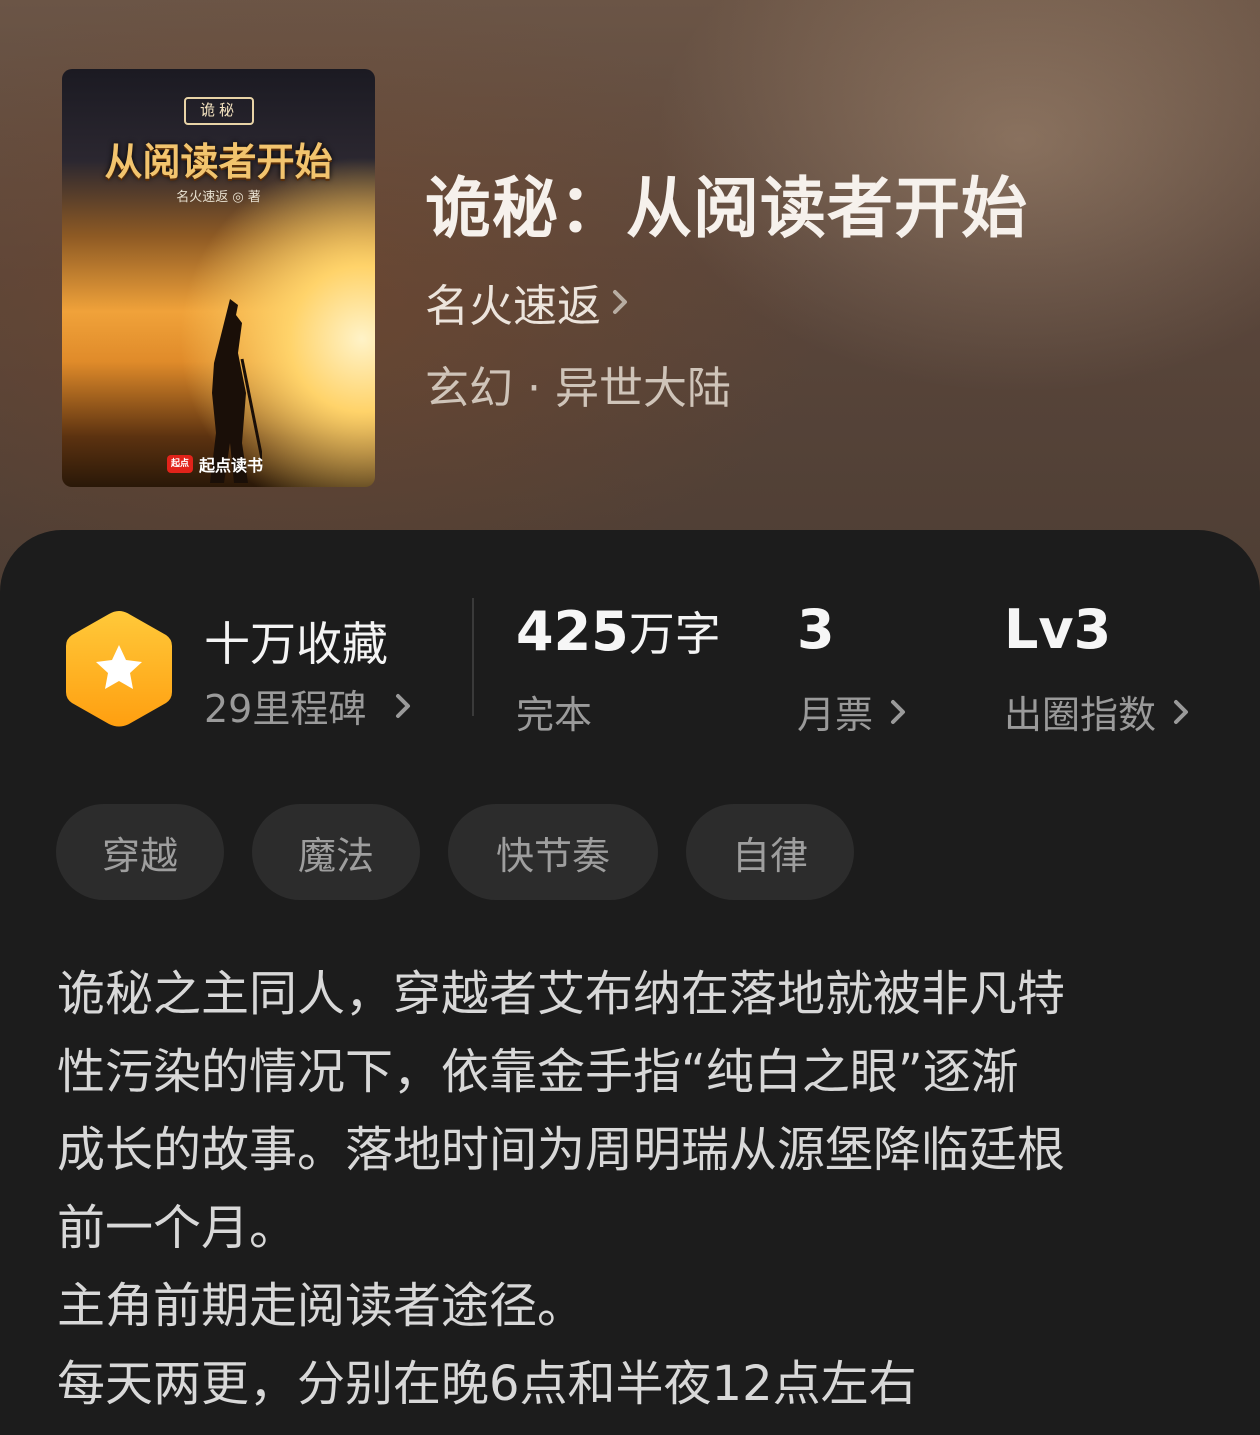  I want to click on cover-author: 名火速返 ◎ 著, so click(218, 197).